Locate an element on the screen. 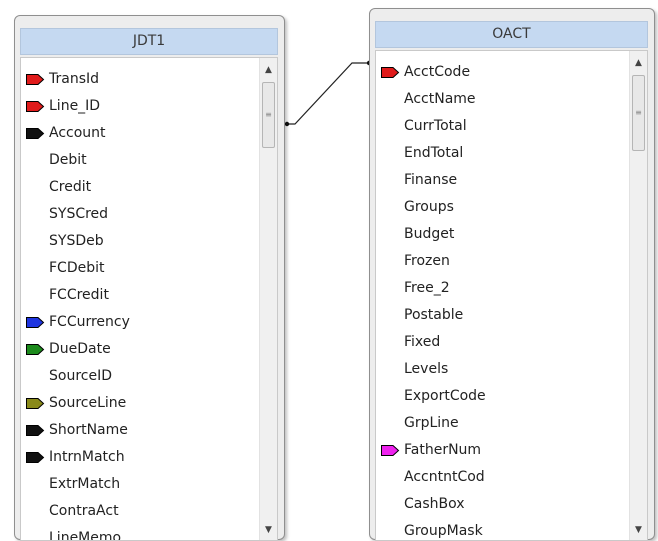 This screenshot has width=658, height=541. field-row: Line_ID is located at coordinates (140, 106).